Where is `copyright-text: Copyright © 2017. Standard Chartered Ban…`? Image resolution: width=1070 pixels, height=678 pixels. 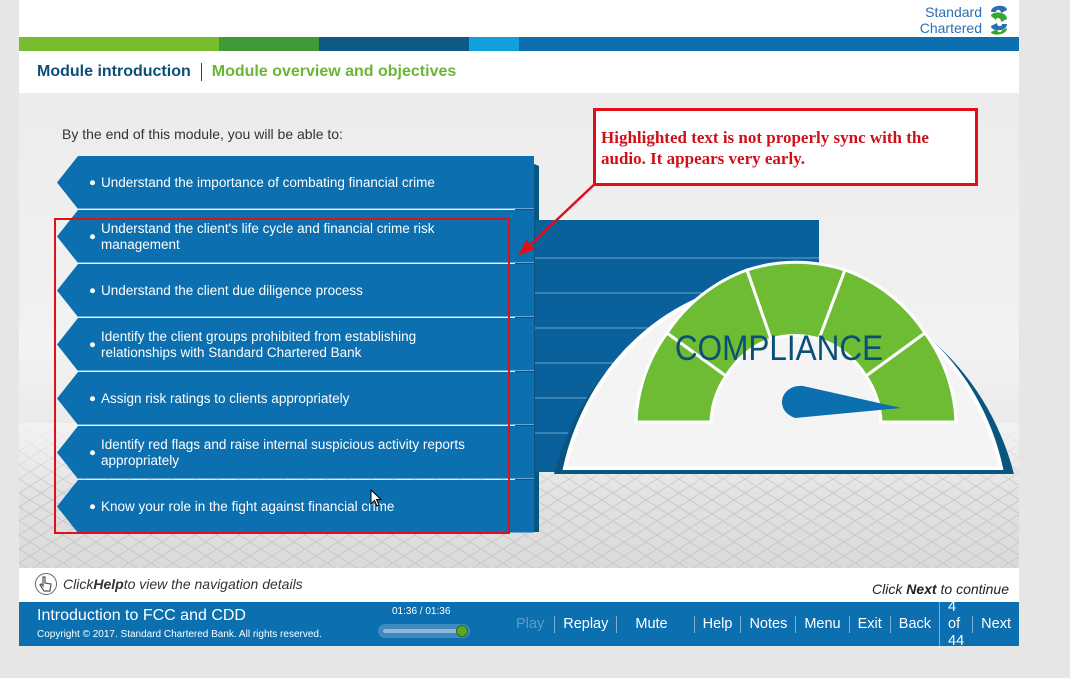 copyright-text: Copyright © 2017. Standard Chartered Ban… is located at coordinates (179, 634).